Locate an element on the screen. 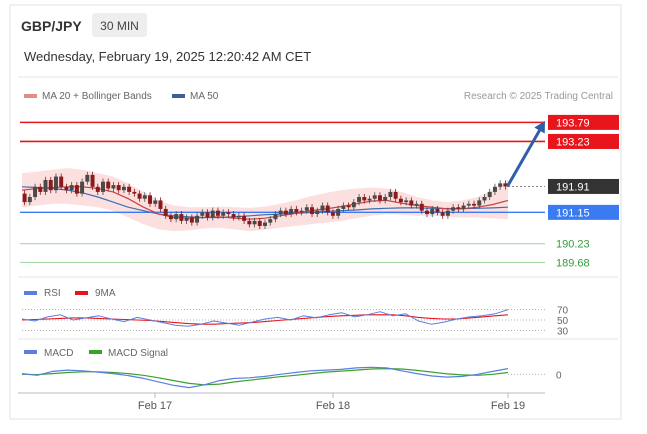  ma20-legend-label: MA 20 + Bollinger Bands is located at coordinates (97, 96).